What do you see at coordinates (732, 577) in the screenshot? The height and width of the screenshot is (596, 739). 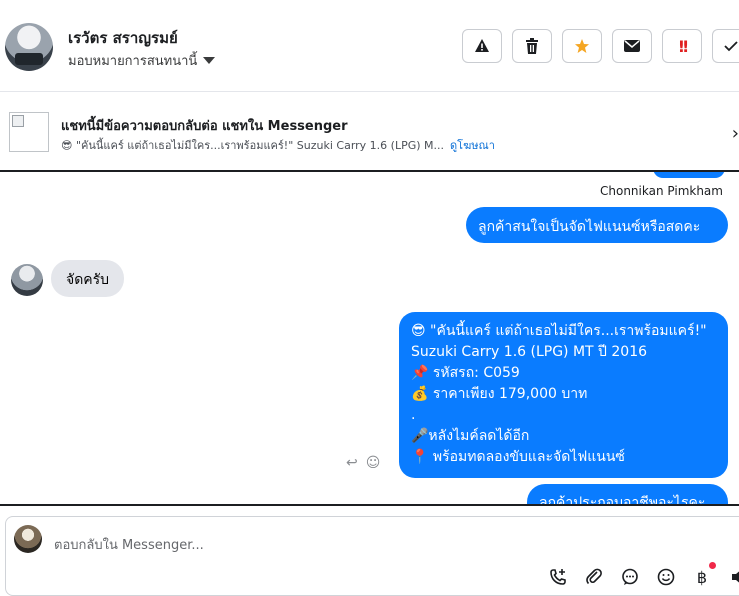 I see `speaker-icon` at bounding box center [732, 577].